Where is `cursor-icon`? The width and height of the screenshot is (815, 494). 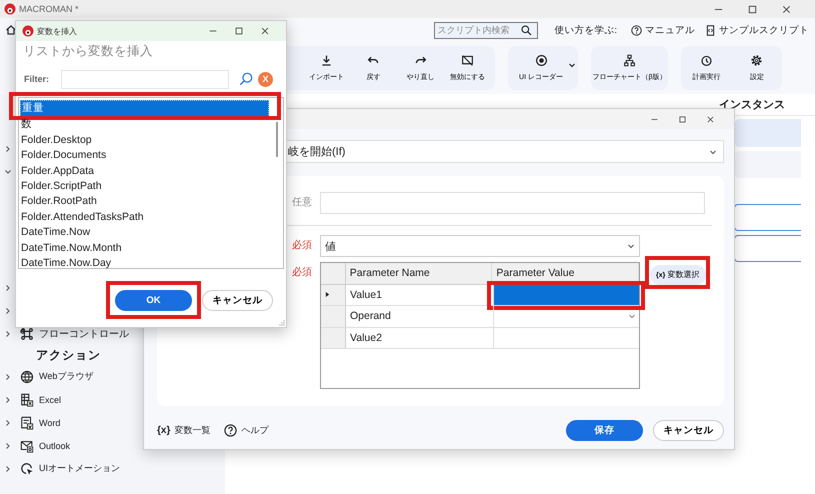
cursor-icon is located at coordinates (27, 469).